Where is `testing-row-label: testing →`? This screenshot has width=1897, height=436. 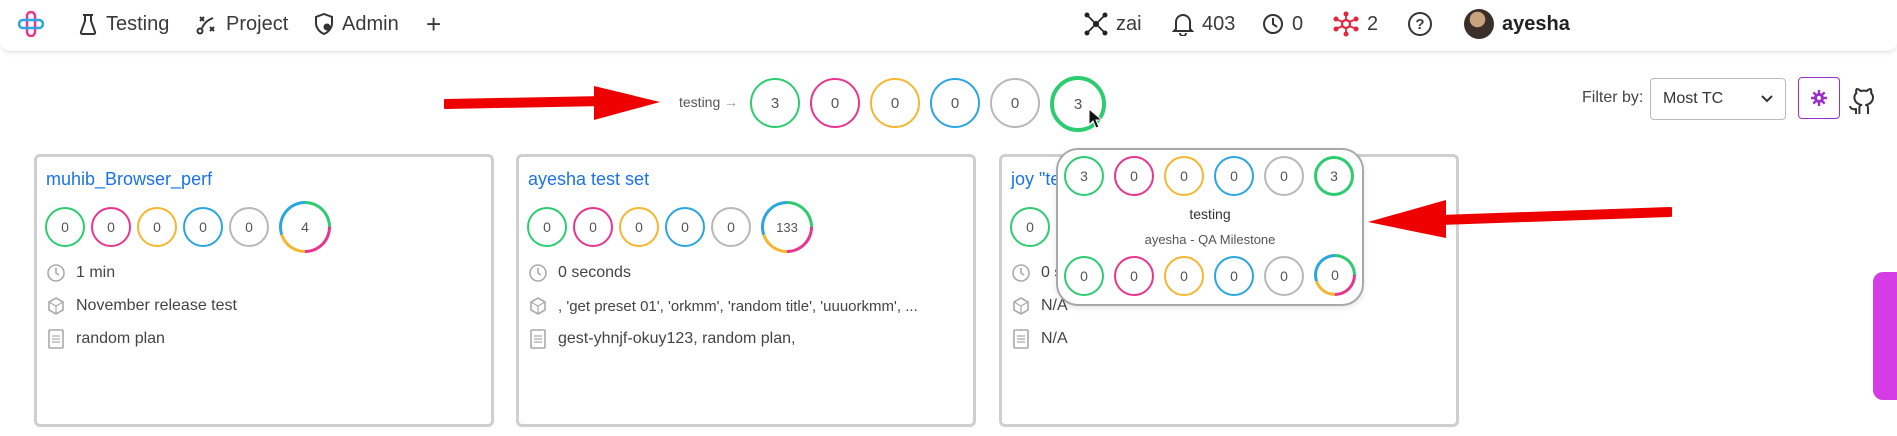 testing-row-label: testing → is located at coordinates (708, 102).